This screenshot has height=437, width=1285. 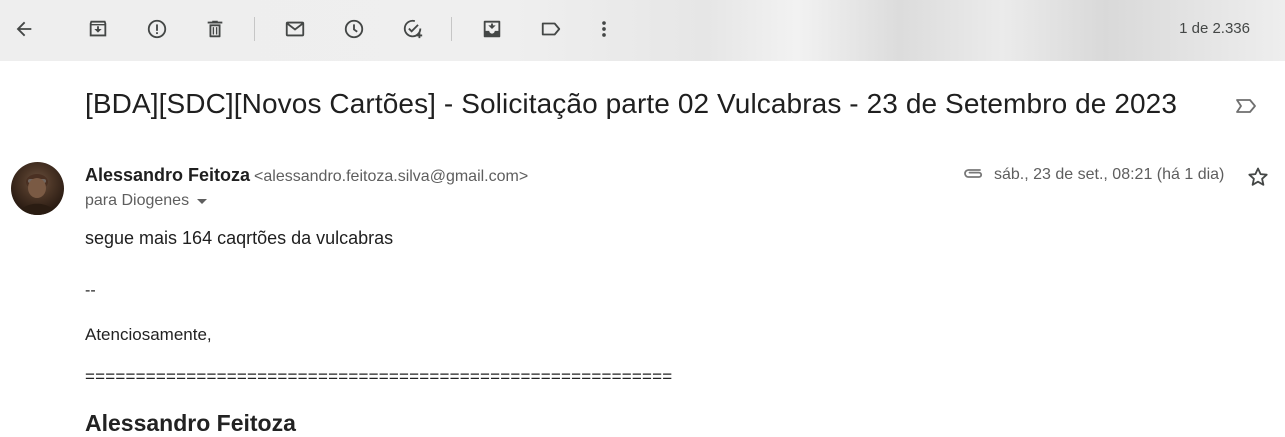 What do you see at coordinates (295, 29) in the screenshot?
I see `mark-unread-icon` at bounding box center [295, 29].